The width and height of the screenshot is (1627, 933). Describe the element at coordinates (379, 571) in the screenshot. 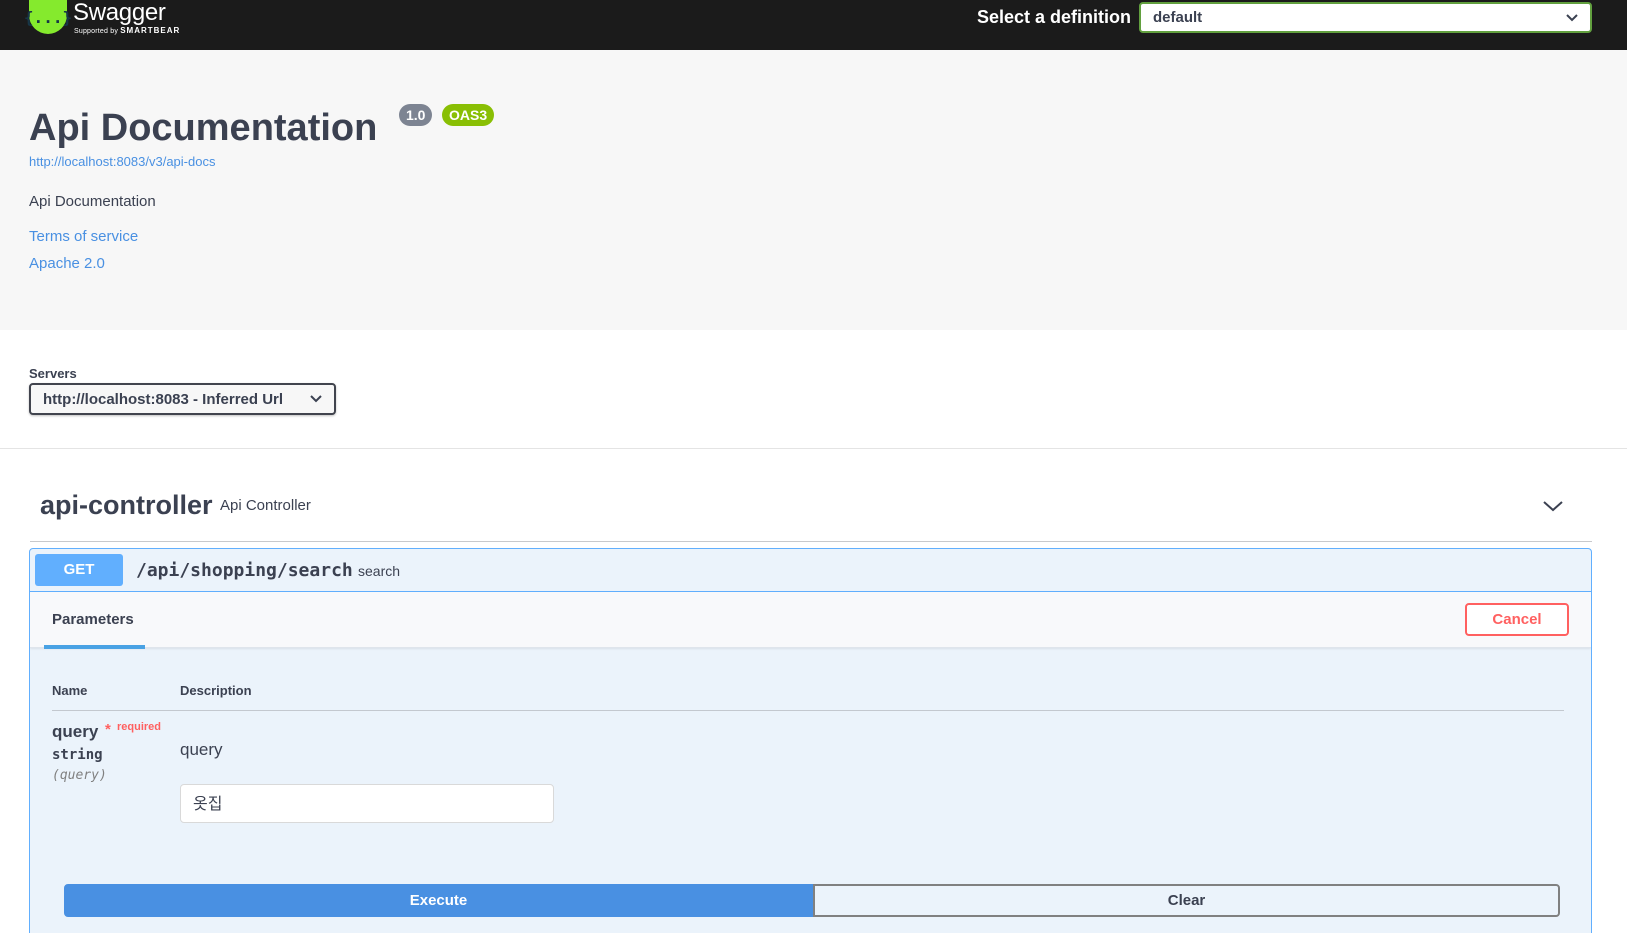

I see `operation-summary-text: search` at that location.